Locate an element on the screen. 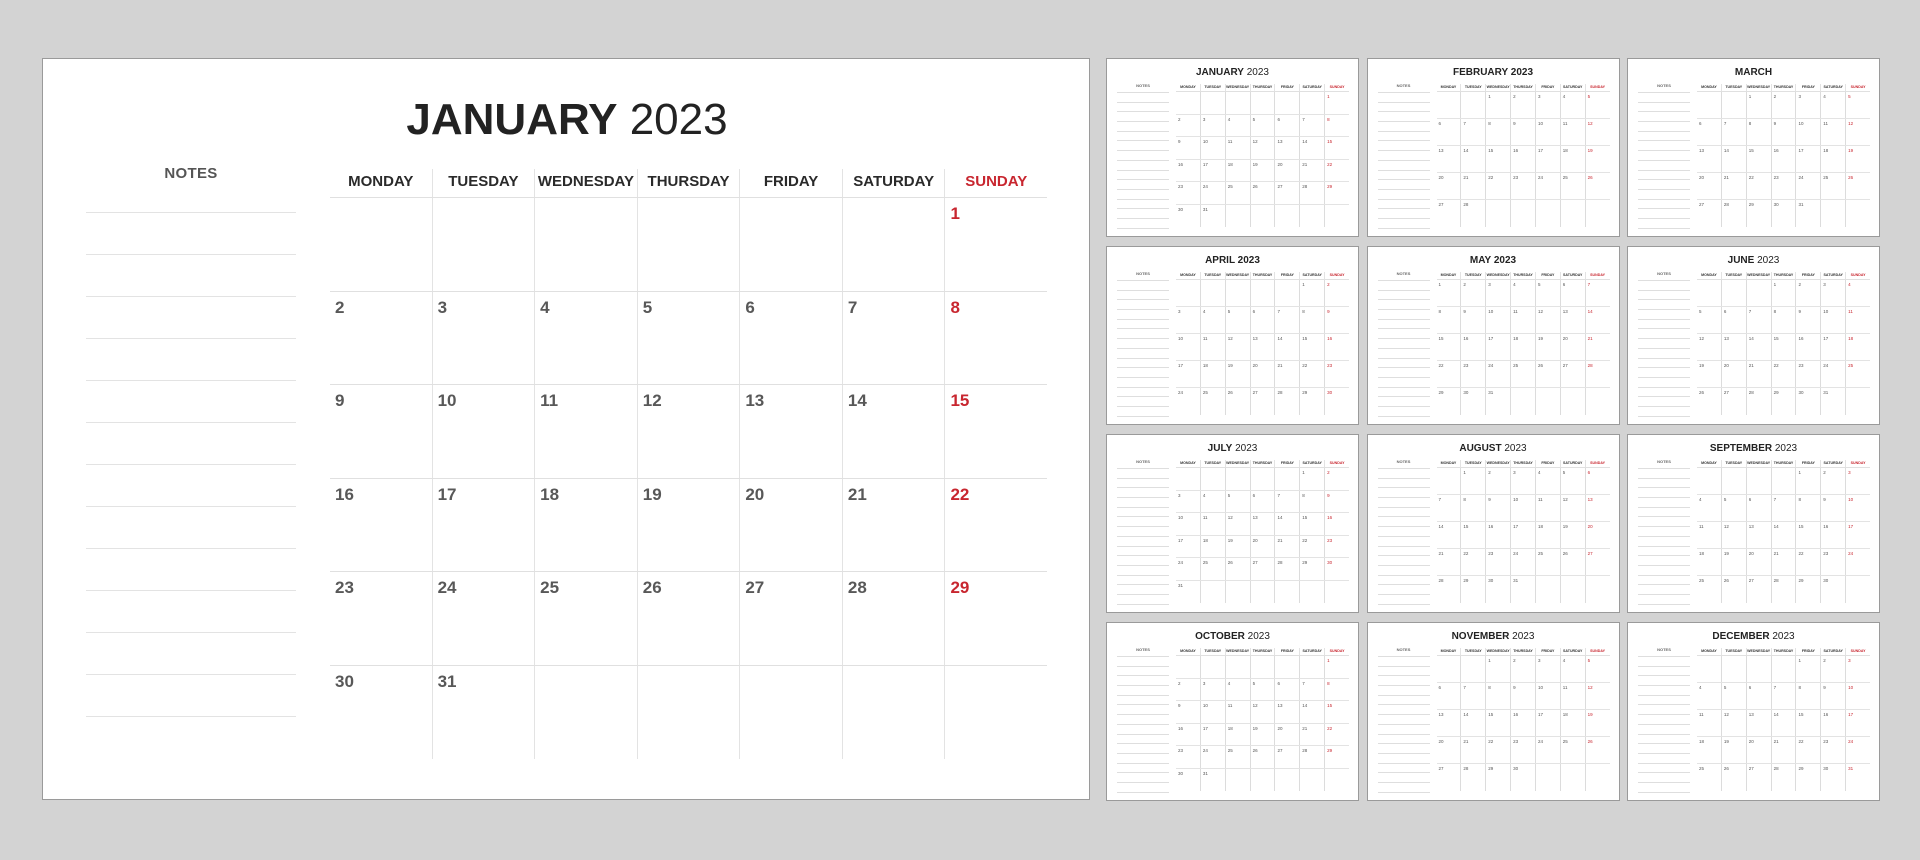 The width and height of the screenshot is (1920, 860). weekday-header-thursday: THURSDAY is located at coordinates (1262, 463).